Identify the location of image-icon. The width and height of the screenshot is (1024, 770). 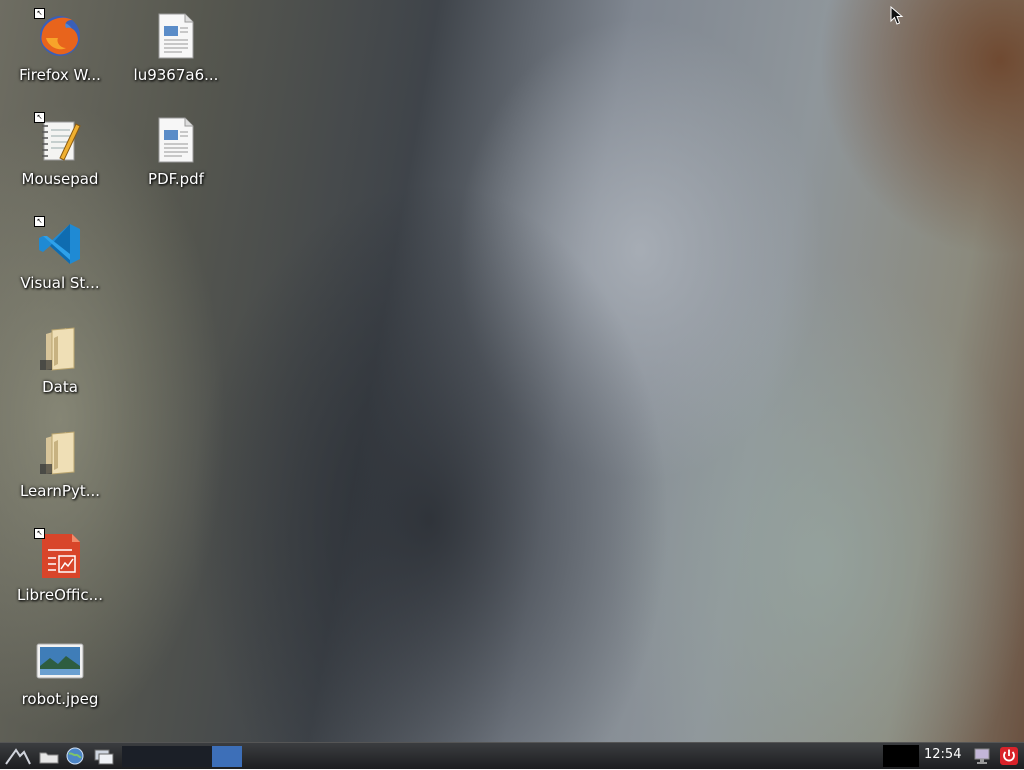
(60, 660).